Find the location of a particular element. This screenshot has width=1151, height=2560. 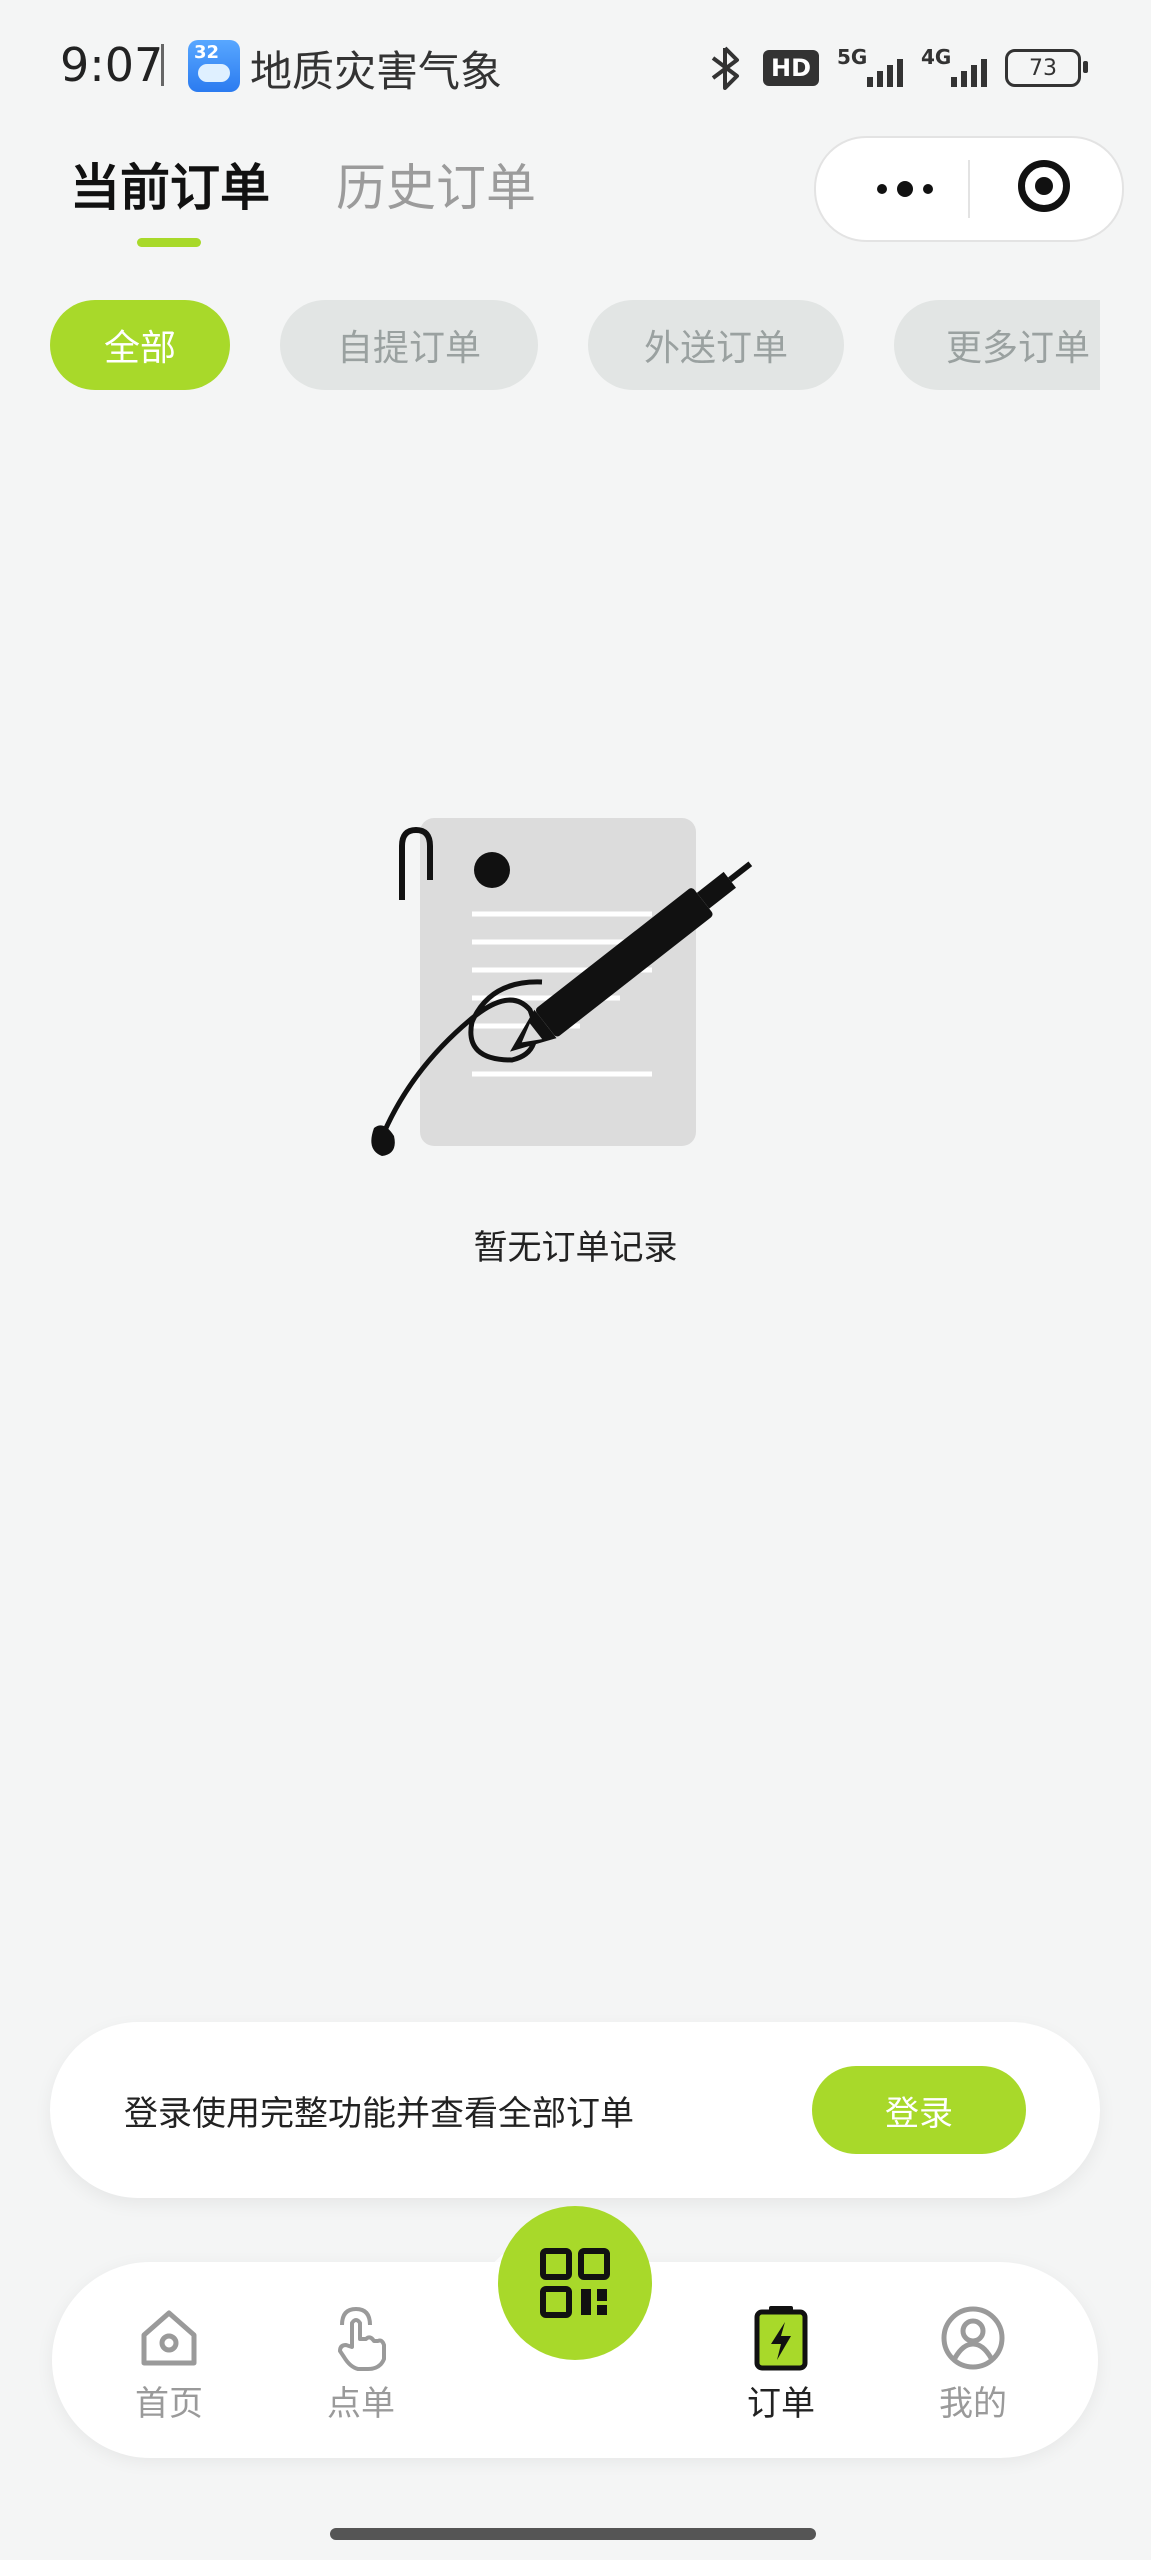

nav-item-orders: 订单 is located at coordinates (781, 2364).